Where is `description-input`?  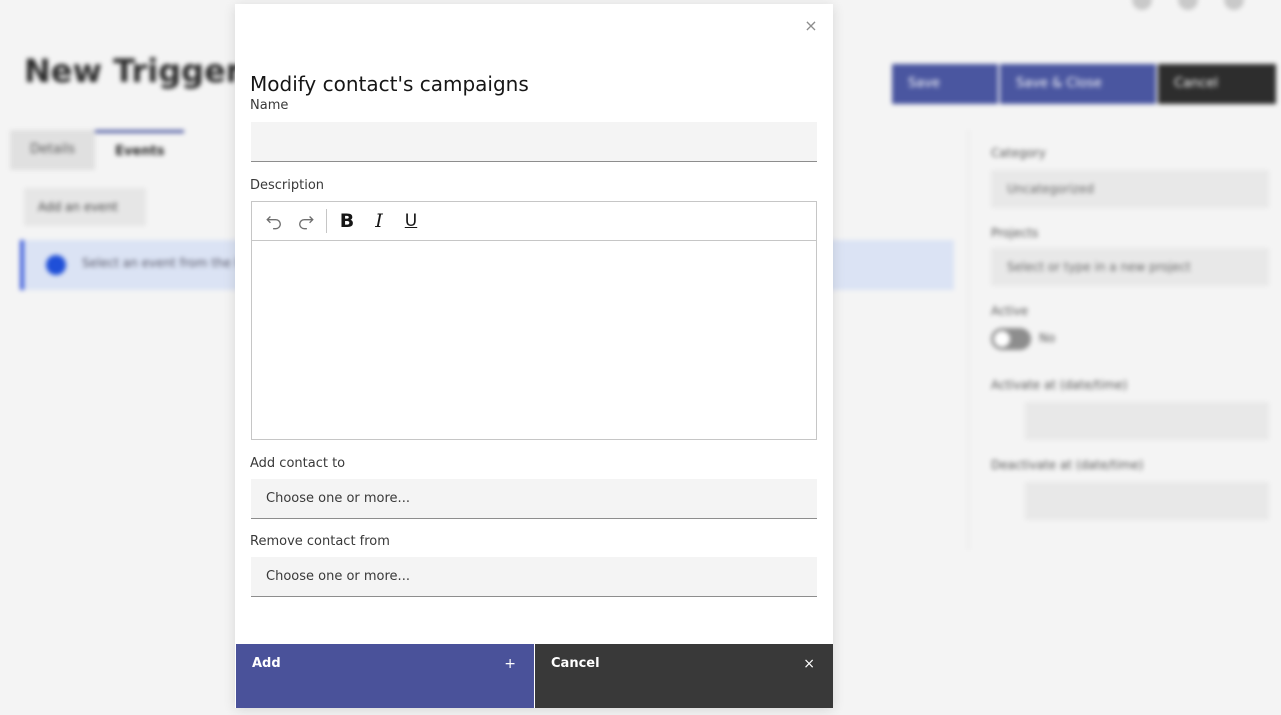
description-input is located at coordinates (534, 340).